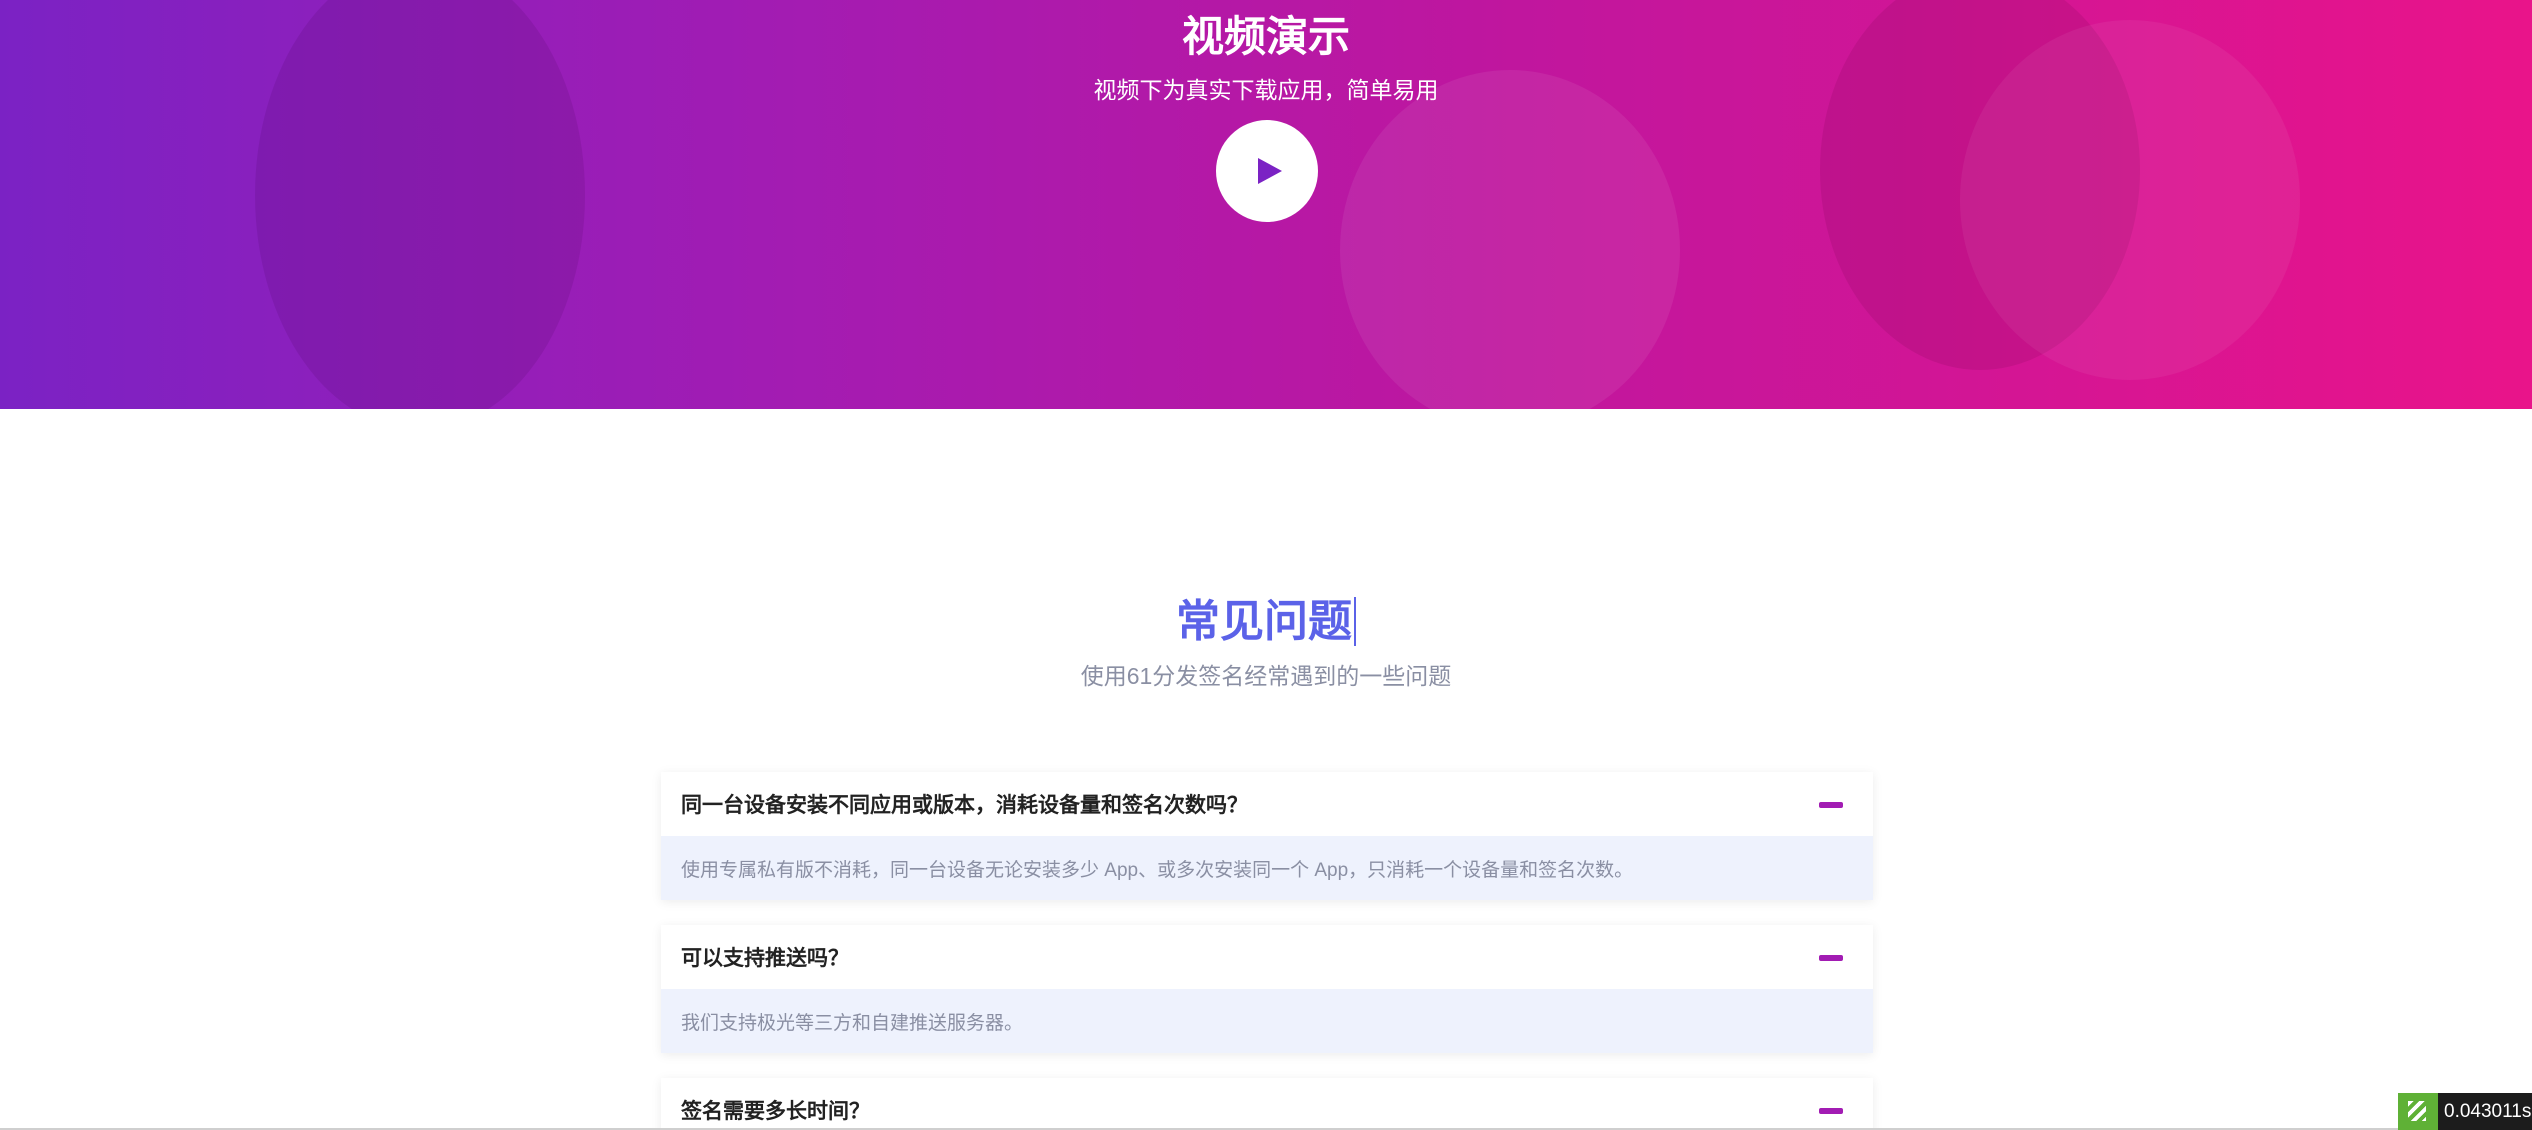 This screenshot has height=1130, width=2532. Describe the element at coordinates (2418, 1111) in the screenshot. I see `performance-logo-icon` at that location.